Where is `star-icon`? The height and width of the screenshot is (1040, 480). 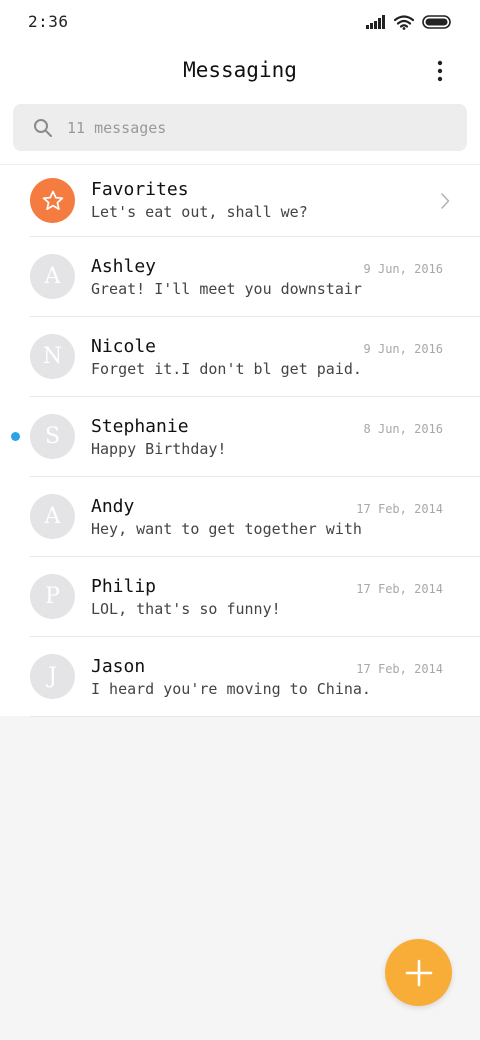 star-icon is located at coordinates (52, 200).